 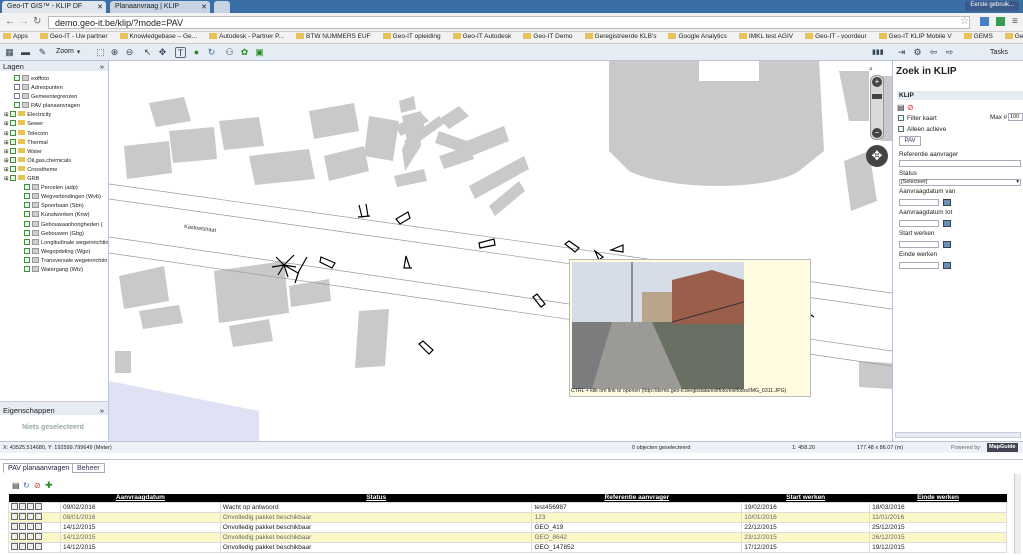 I want to click on list-icon: ▤, so click(x=901, y=107).